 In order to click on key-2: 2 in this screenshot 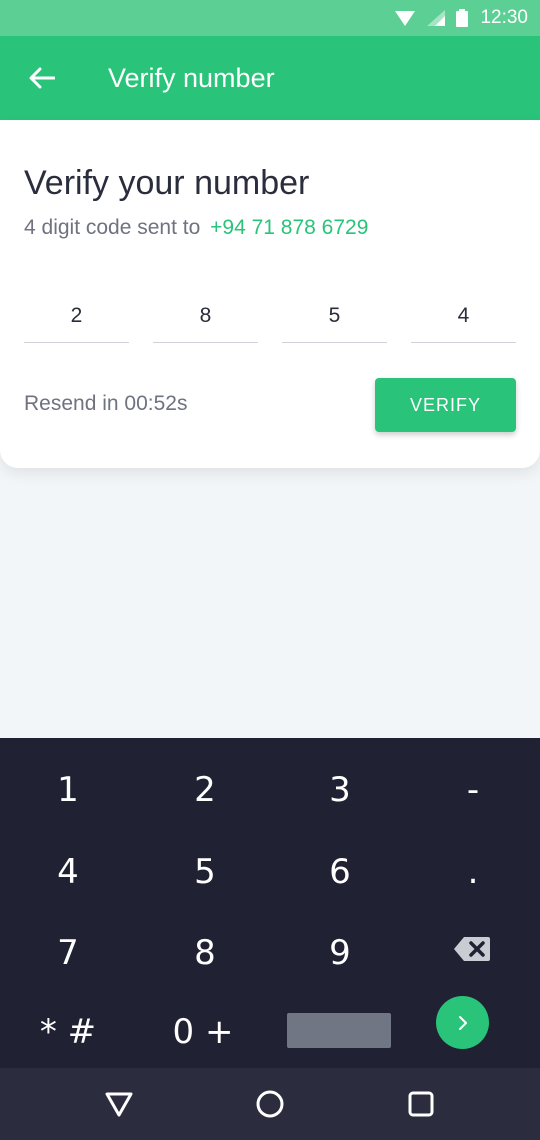, I will do `click(205, 790)`.